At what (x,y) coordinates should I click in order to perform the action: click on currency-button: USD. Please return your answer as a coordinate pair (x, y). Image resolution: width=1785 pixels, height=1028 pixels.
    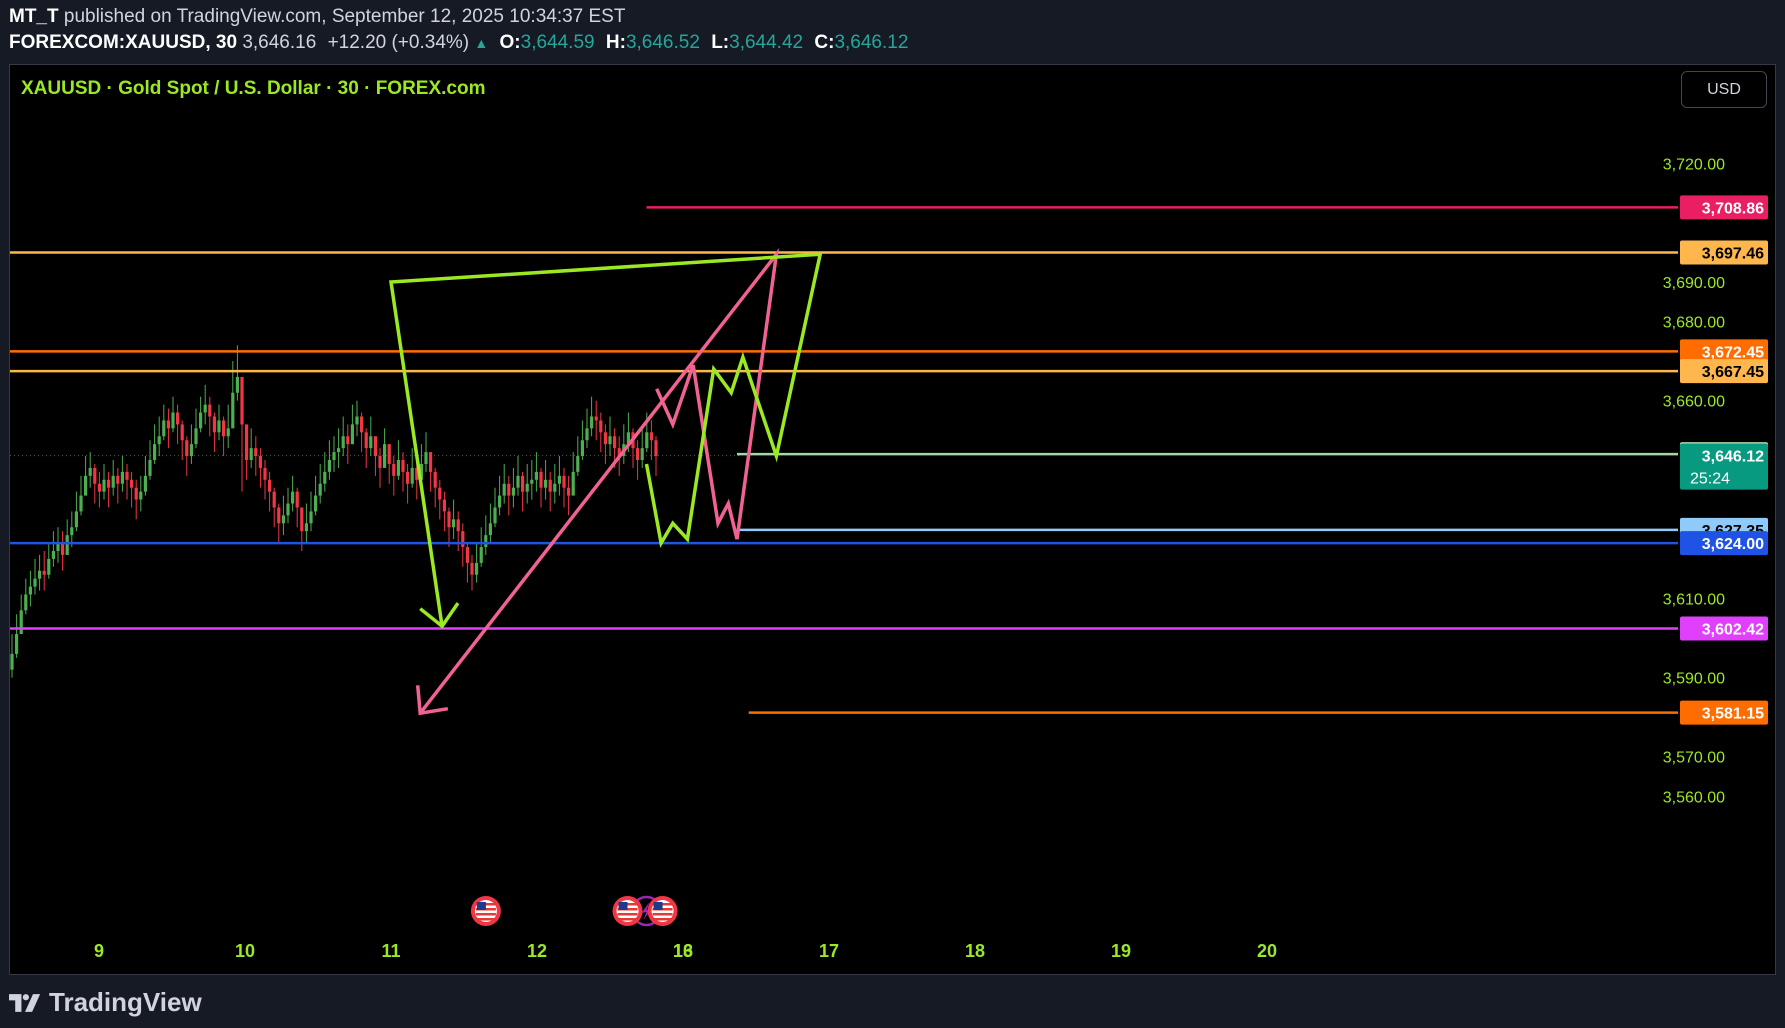
    Looking at the image, I should click on (1724, 89).